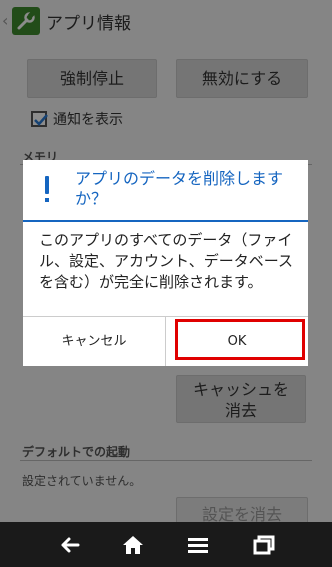  What do you see at coordinates (47, 191) in the screenshot?
I see `exclamation-icon` at bounding box center [47, 191].